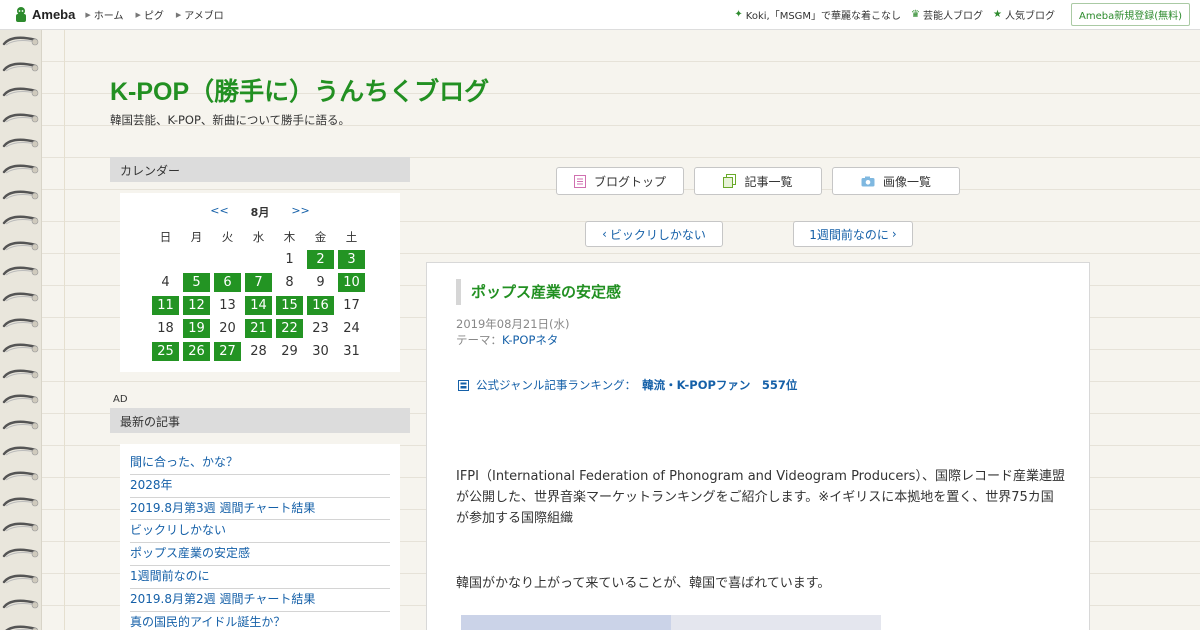 This screenshot has height=630, width=1200. What do you see at coordinates (260, 169) in the screenshot?
I see `calendar-heading: カレンダー` at bounding box center [260, 169].